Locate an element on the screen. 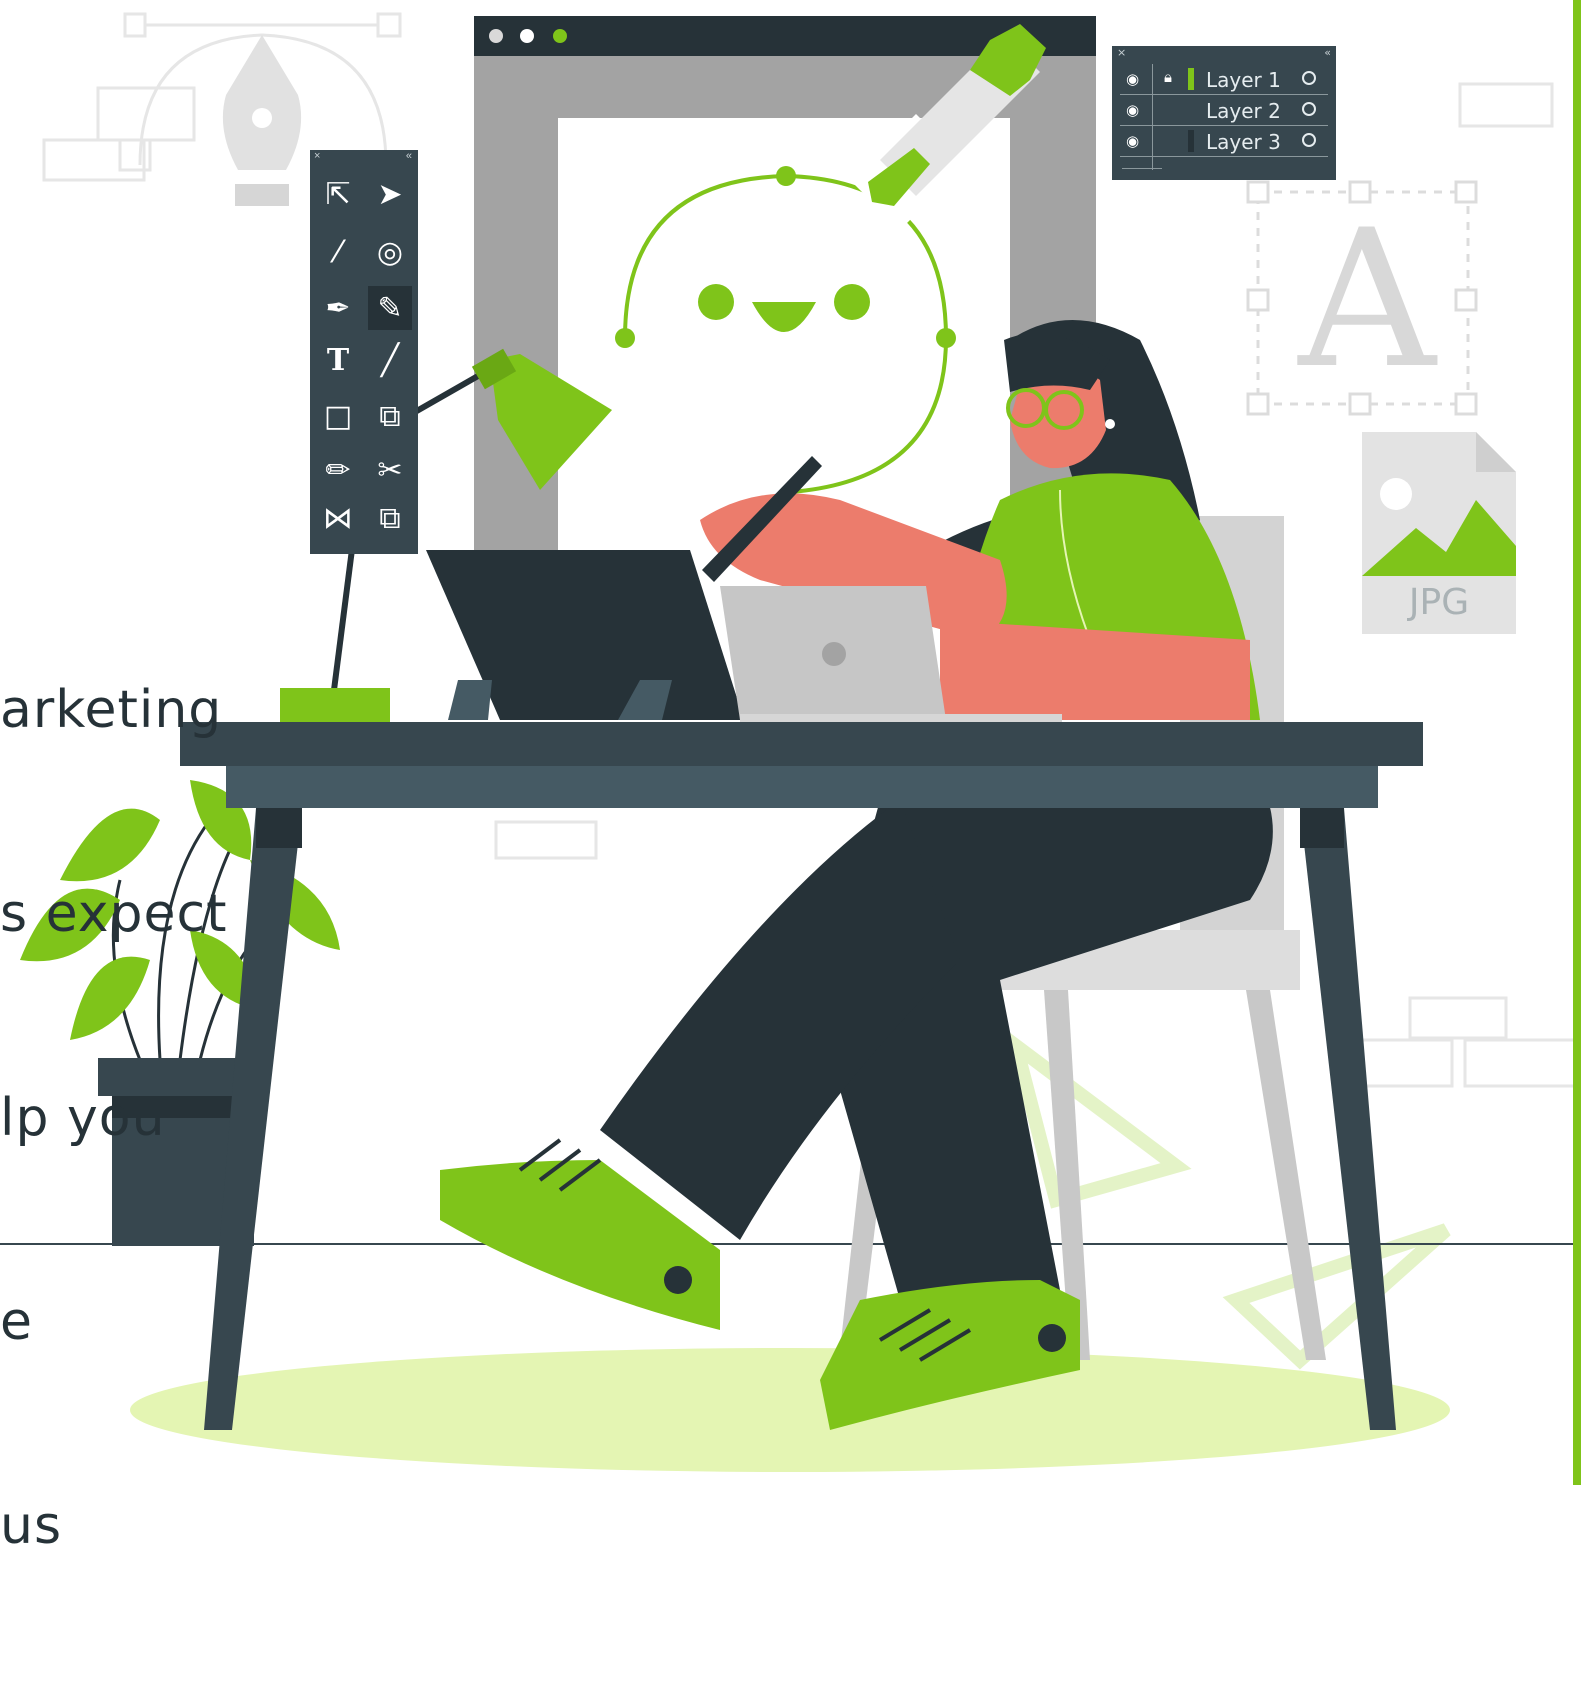 This screenshot has height=1696, width=1581. line-tool-icon: ╱ is located at coordinates (390, 360).